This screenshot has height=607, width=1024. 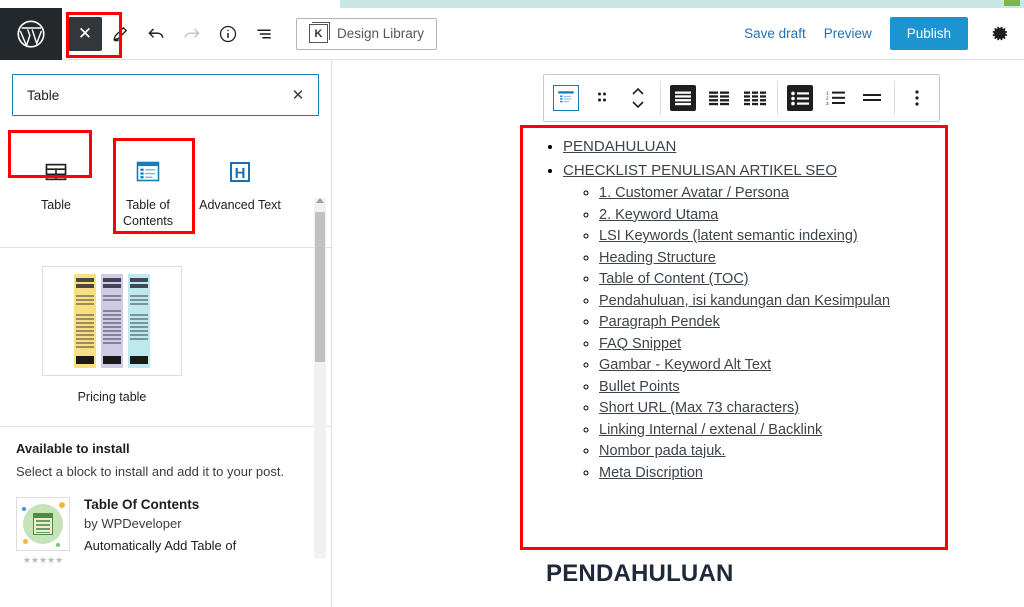 What do you see at coordinates (56, 172) in the screenshot?
I see `table-icon` at bounding box center [56, 172].